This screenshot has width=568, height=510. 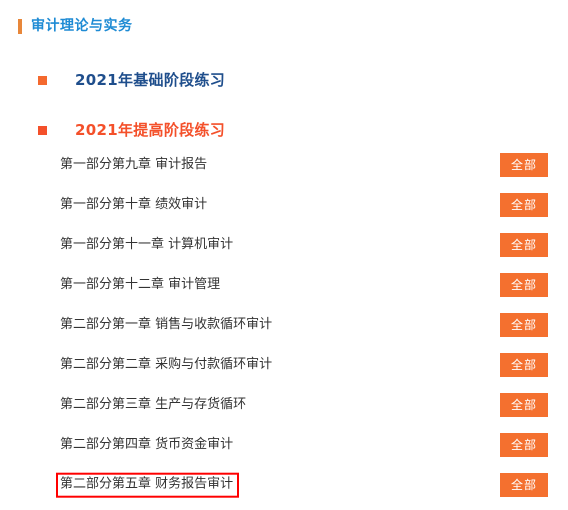 What do you see at coordinates (20, 26) in the screenshot?
I see `title-accent-bar` at bounding box center [20, 26].